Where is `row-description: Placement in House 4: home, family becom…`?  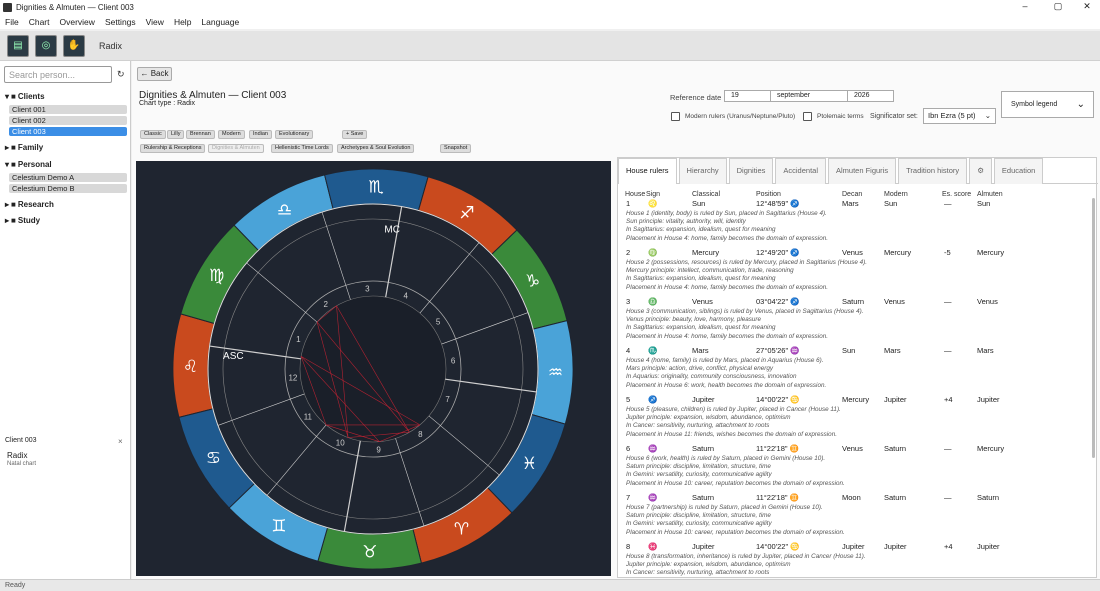 row-description: Placement in House 4: home, family becom… is located at coordinates (727, 287).